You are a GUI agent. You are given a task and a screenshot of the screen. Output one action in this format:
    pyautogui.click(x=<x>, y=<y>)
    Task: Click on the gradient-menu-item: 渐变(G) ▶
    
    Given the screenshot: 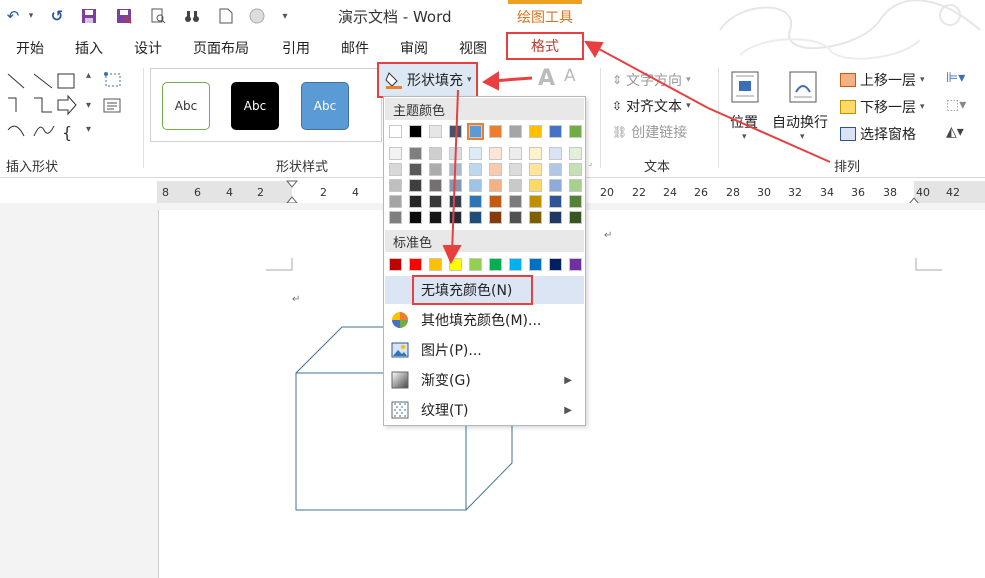 What is the action you would take?
    pyautogui.click(x=484, y=380)
    